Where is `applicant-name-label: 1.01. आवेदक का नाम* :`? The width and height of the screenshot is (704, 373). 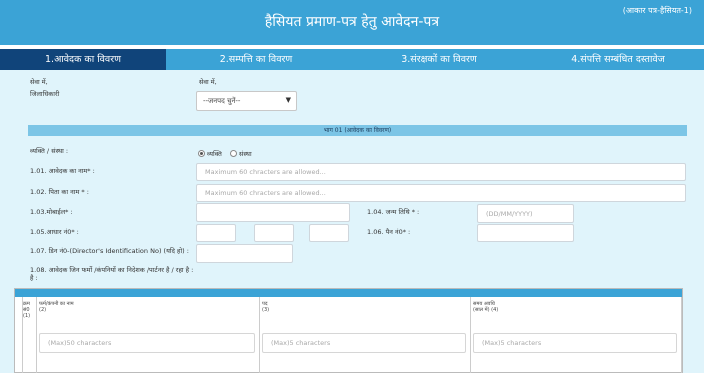
applicant-name-label: 1.01. आवेदक का नाम* : is located at coordinates (62, 171).